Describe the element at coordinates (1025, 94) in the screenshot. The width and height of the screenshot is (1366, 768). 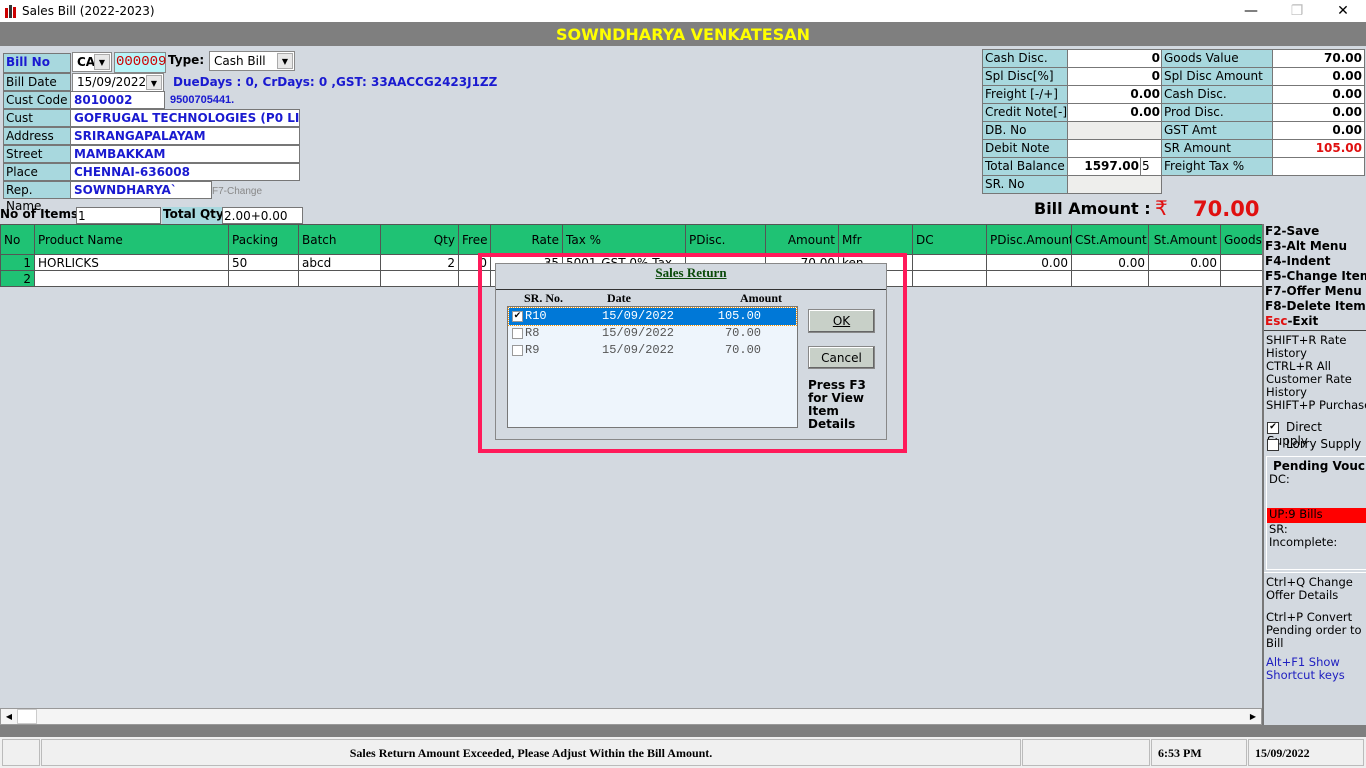
I see `summary-label: Freight [-/+]` at that location.